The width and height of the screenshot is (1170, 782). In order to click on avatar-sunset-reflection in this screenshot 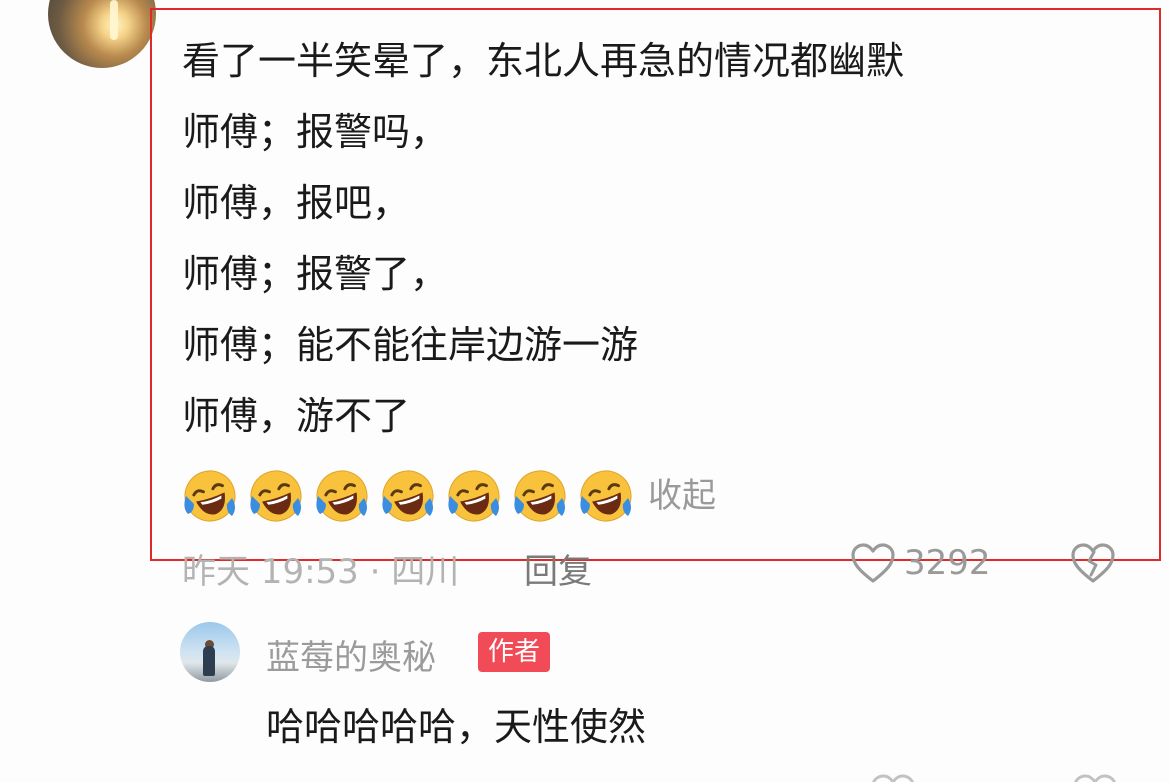, I will do `click(114, 20)`.